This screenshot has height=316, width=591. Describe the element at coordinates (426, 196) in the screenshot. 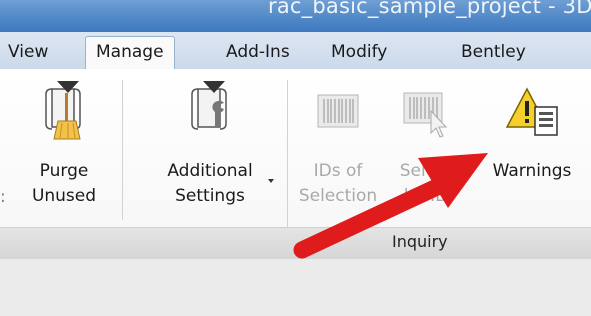

I see `select-by-id-label-line2: by ID` at that location.